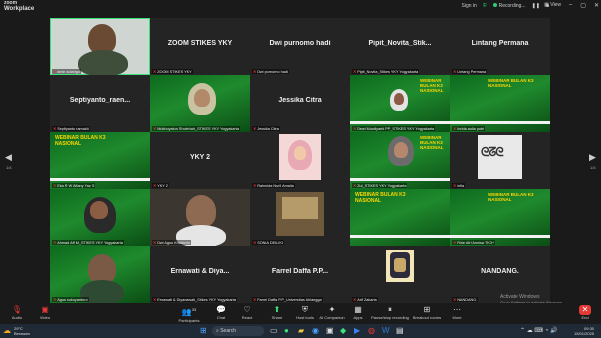 This screenshot has width=601, height=338. I want to click on participants-icon: 👥33, so click(189, 312).